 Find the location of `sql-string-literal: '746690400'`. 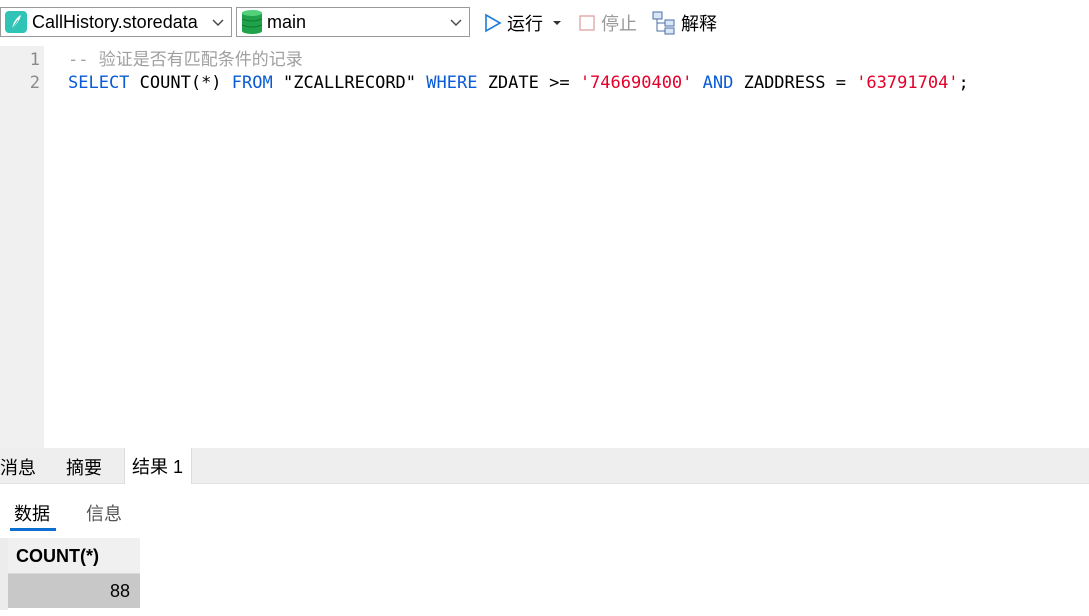

sql-string-literal: '746690400' is located at coordinates (636, 83).